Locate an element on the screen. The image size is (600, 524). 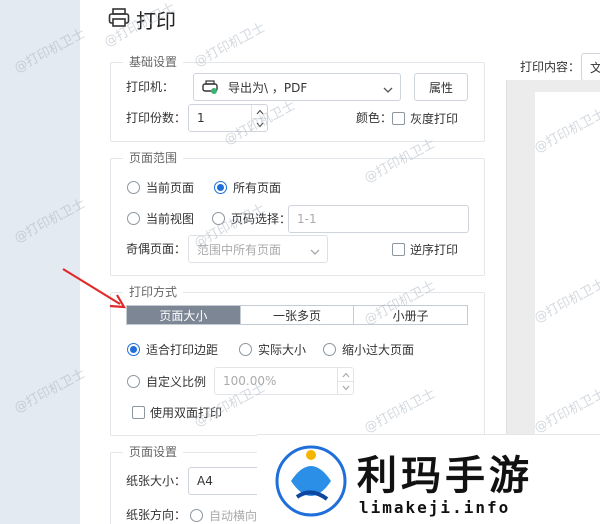
ad-logo-icon is located at coordinates (311, 481).